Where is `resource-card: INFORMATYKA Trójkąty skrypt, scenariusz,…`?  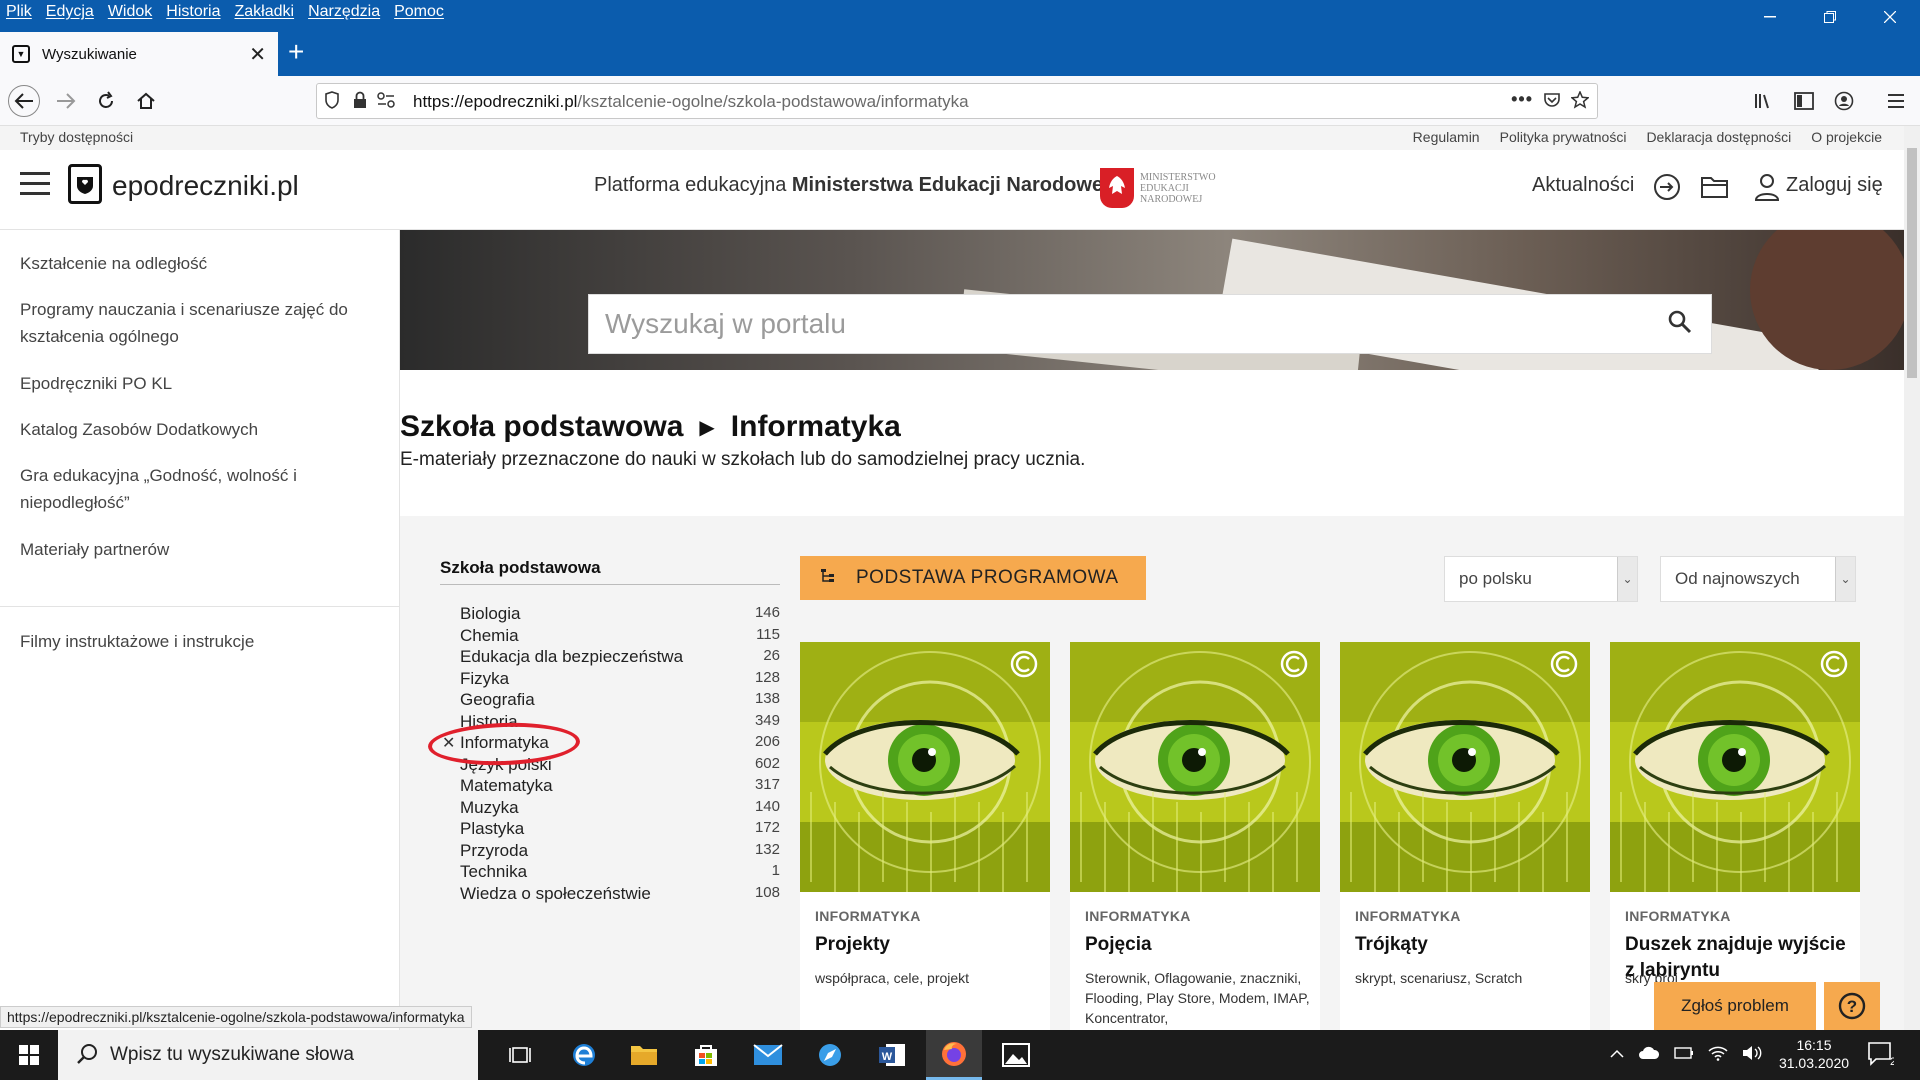
resource-card: INFORMATYKA Trójkąty skrypt, scenariusz,… is located at coordinates (1465, 836).